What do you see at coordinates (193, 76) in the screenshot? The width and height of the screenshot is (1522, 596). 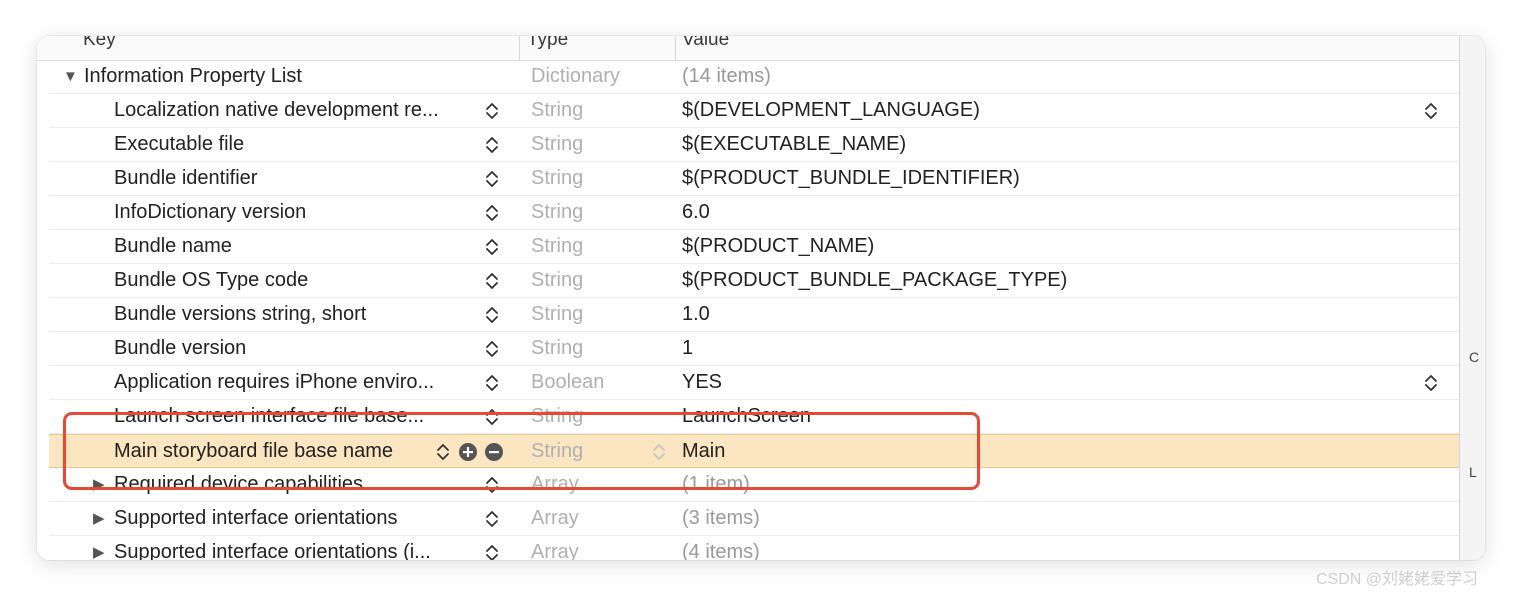 I see `row-key: Information Property List` at bounding box center [193, 76].